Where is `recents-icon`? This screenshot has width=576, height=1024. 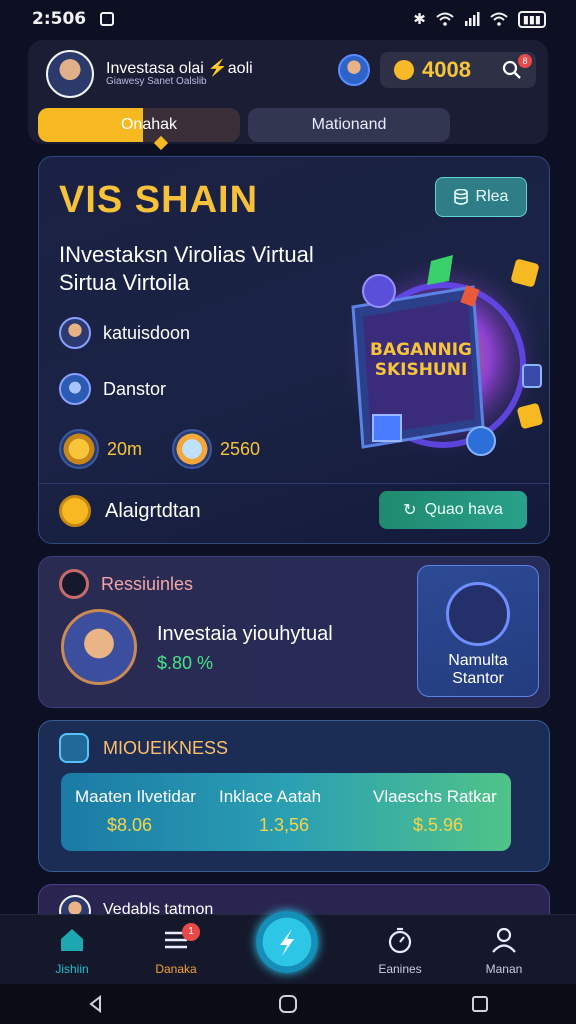
recents-icon is located at coordinates (480, 1004).